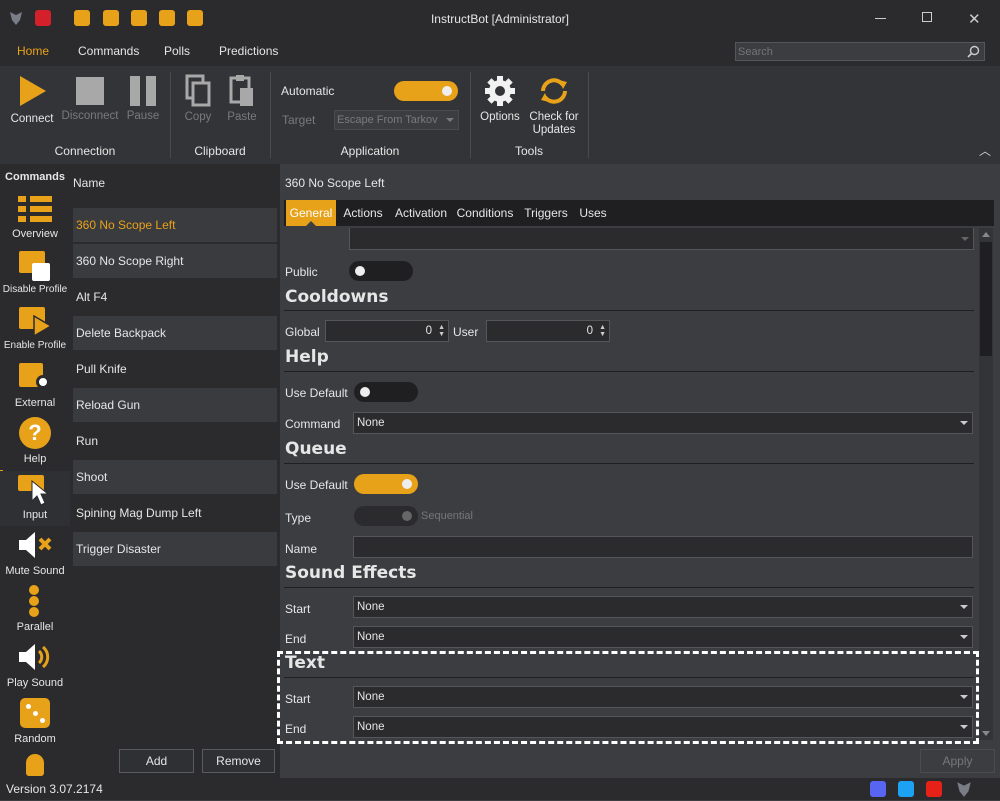 The height and width of the screenshot is (801, 1000). What do you see at coordinates (175, 477) in the screenshot?
I see `list-item: Shoot` at bounding box center [175, 477].